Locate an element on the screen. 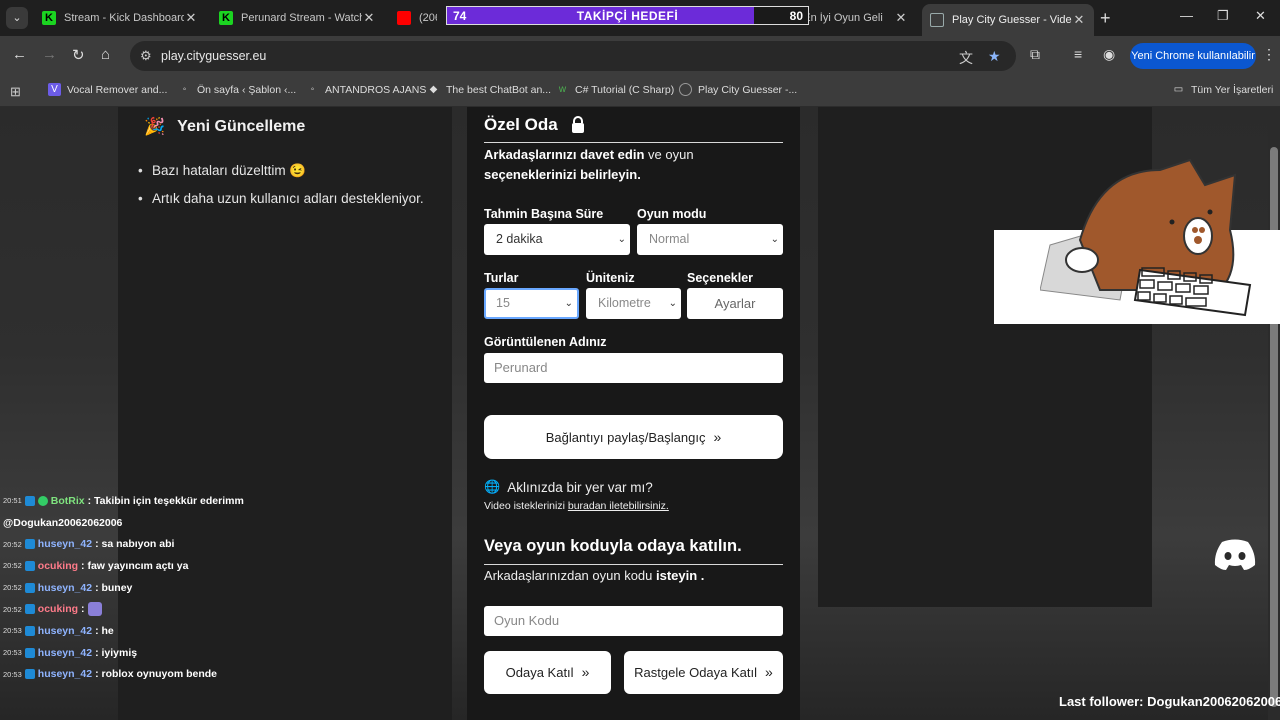 This screenshot has width=1280, height=720. display-name-label: Görüntülenen Adınız is located at coordinates (545, 342).